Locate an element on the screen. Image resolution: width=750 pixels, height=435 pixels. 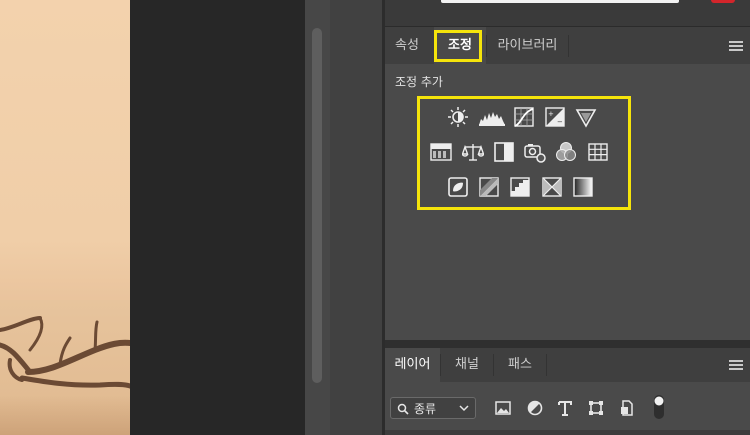
tab-libraries: 라이브러리 is located at coordinates (527, 45).